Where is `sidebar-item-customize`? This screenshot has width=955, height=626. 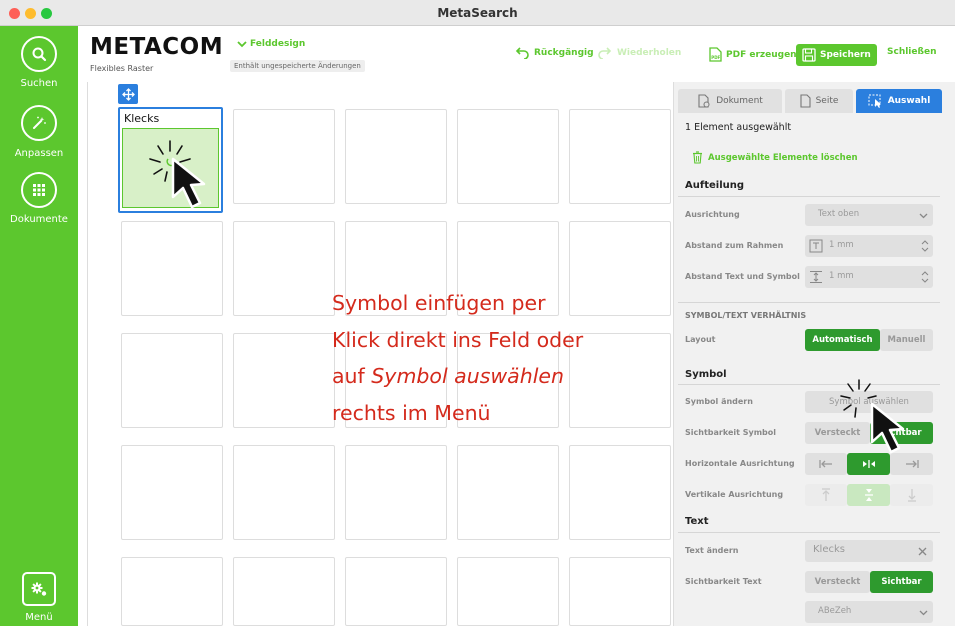 sidebar-item-customize is located at coordinates (39, 123).